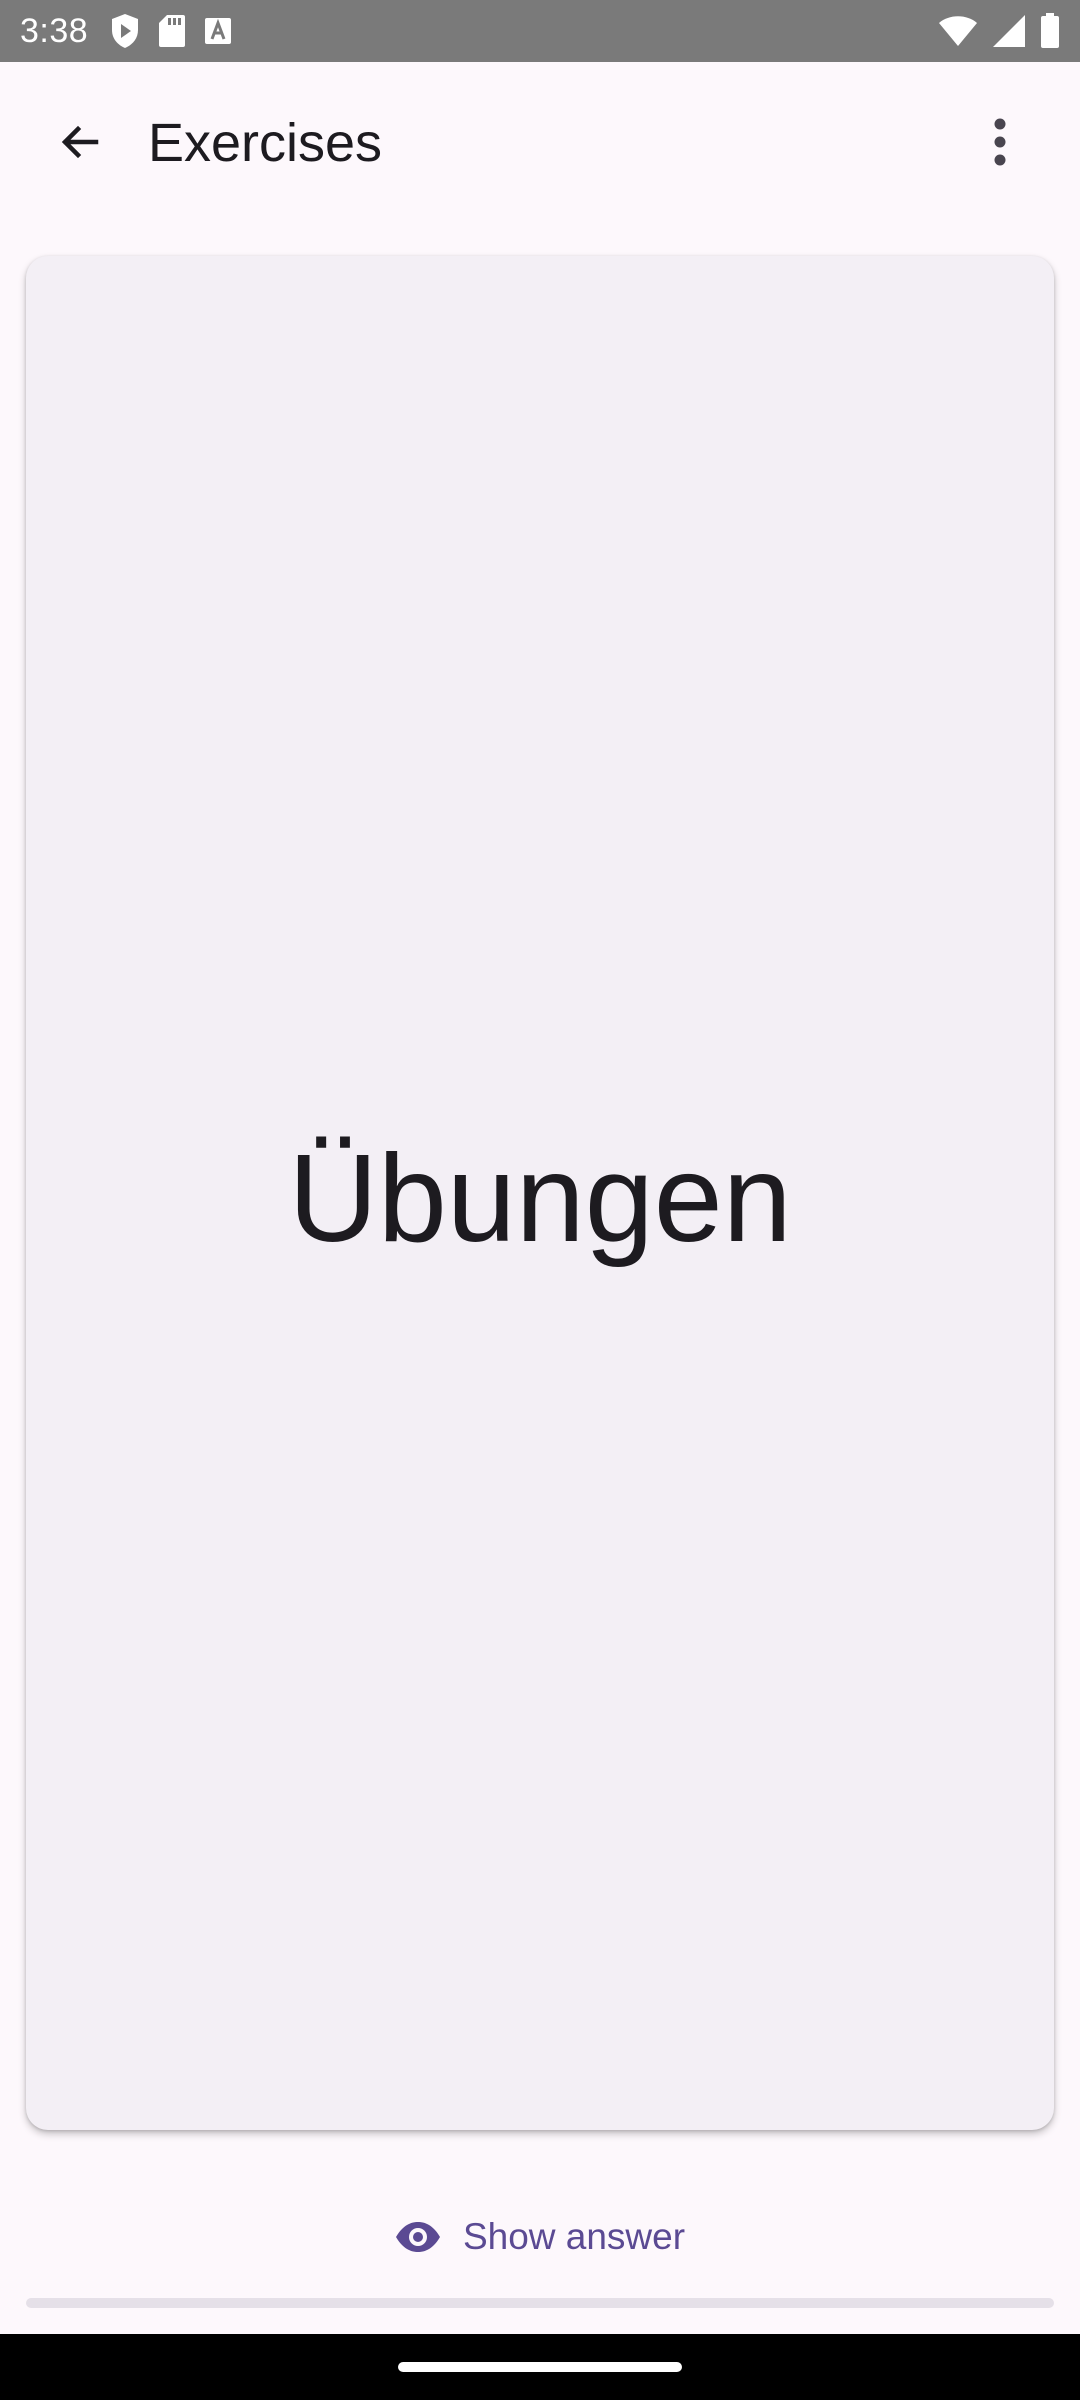  What do you see at coordinates (958, 31) in the screenshot?
I see `wifi-icon` at bounding box center [958, 31].